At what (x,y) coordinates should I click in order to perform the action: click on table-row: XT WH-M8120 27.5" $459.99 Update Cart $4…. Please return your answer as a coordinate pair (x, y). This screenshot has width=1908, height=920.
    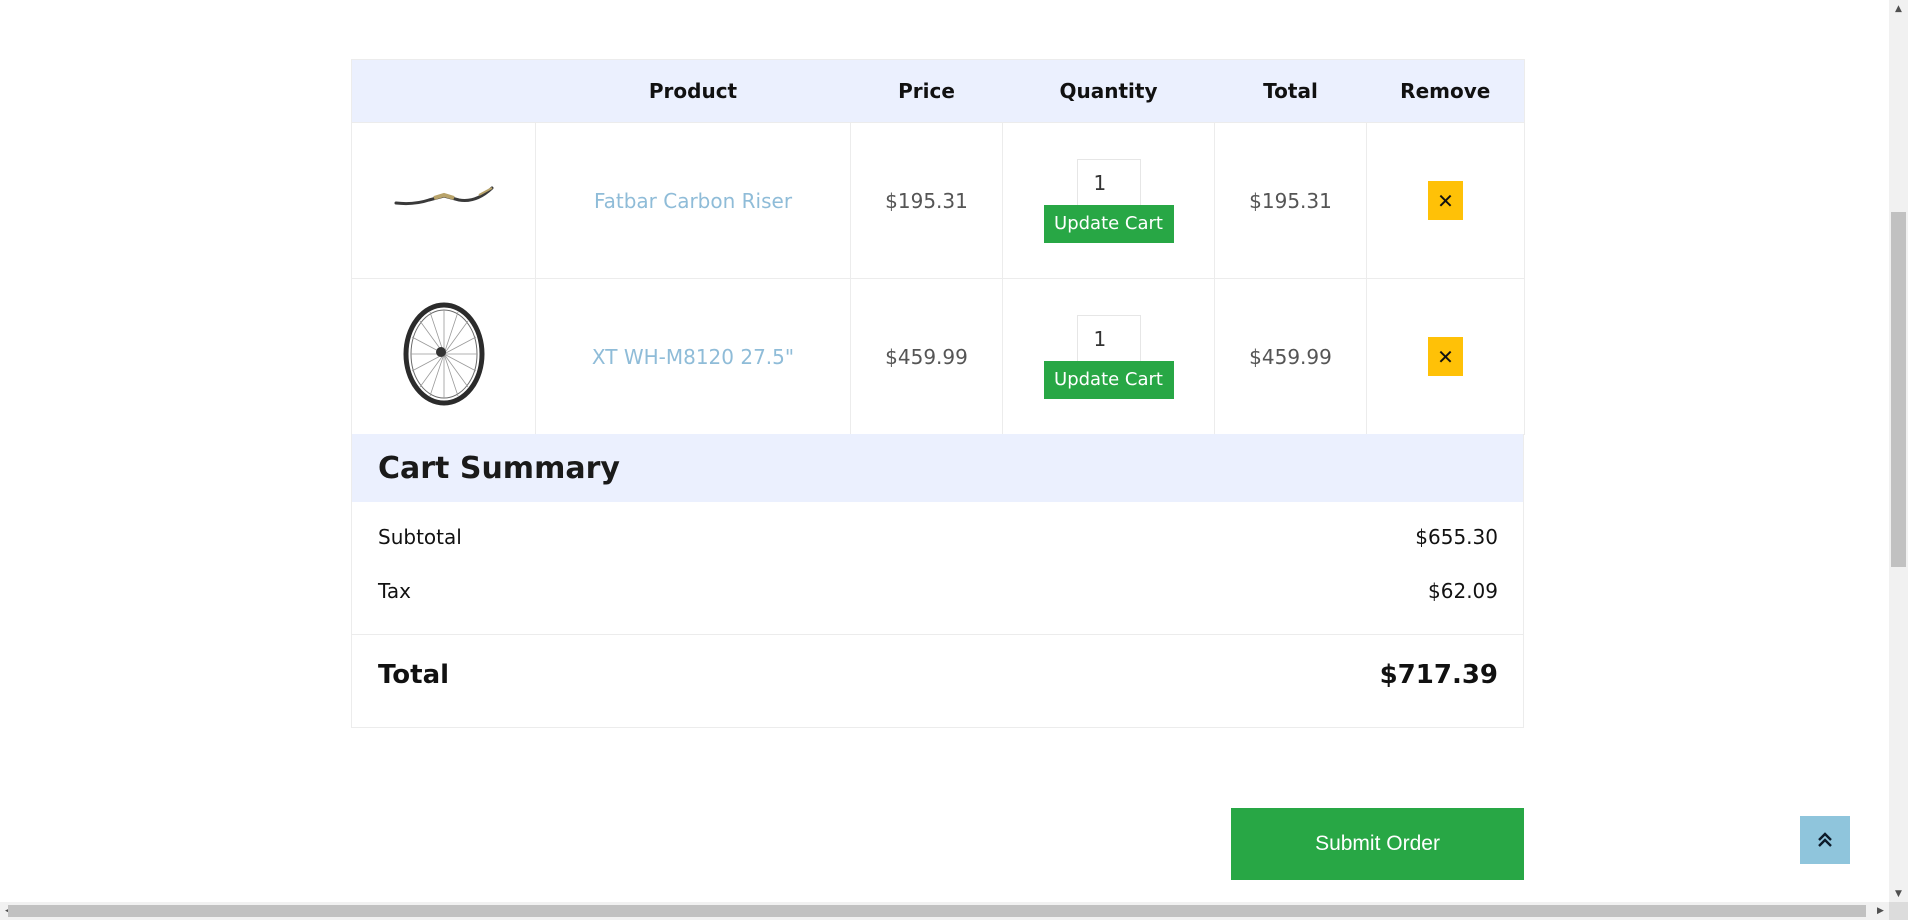
    Looking at the image, I should click on (938, 356).